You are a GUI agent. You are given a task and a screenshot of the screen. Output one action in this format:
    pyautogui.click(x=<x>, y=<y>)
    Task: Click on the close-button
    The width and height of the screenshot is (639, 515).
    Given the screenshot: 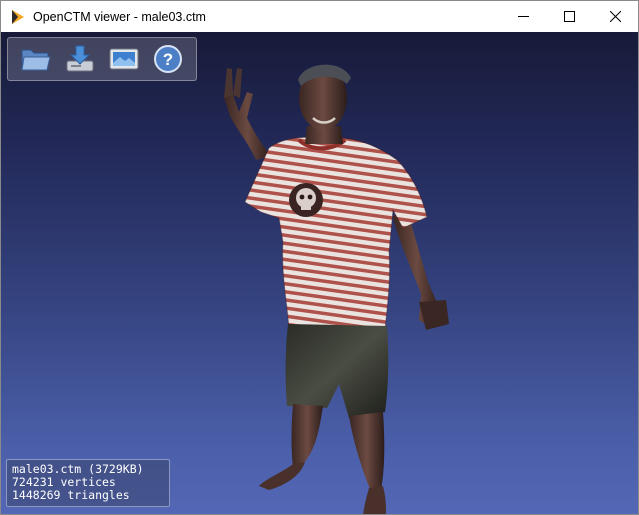 What is the action you would take?
    pyautogui.click(x=615, y=16)
    